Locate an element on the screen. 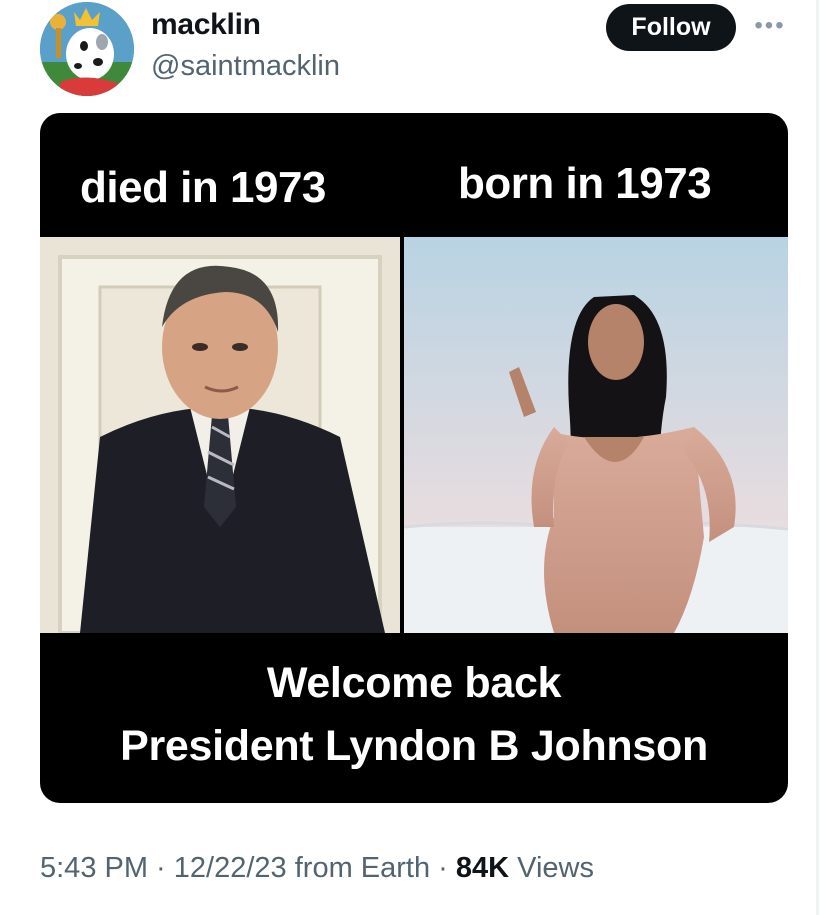  caption-bottom-line2: President Lyndon B Johnson is located at coordinates (414, 746).